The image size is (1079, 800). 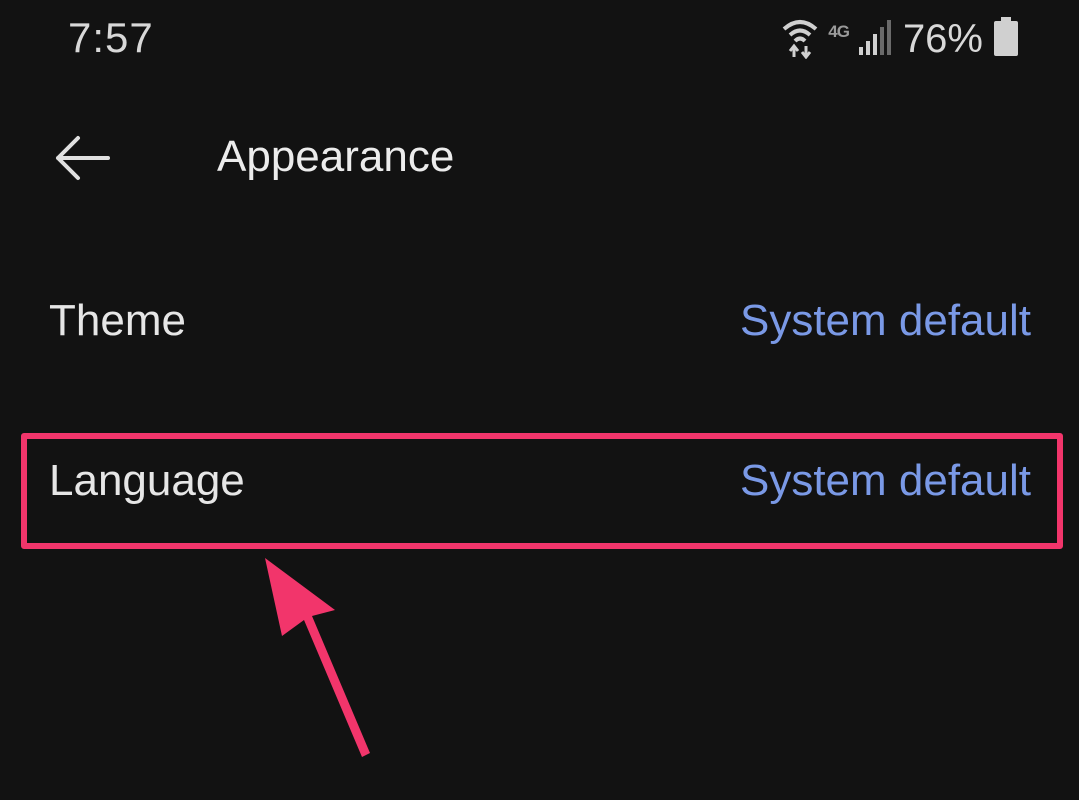 What do you see at coordinates (111, 37) in the screenshot?
I see `status-time: 7:57` at bounding box center [111, 37].